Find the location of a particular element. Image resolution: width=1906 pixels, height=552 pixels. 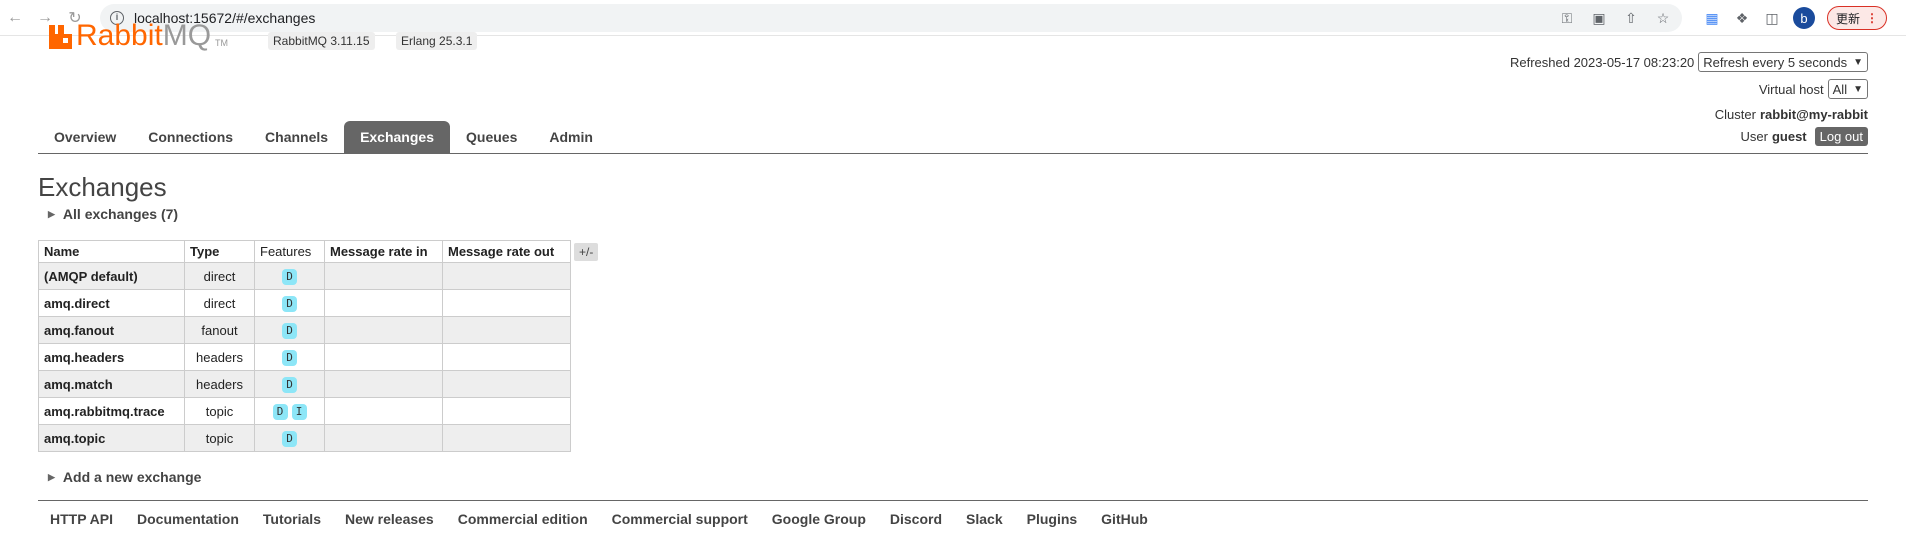

footer-link-discord: Discord is located at coordinates (916, 519).